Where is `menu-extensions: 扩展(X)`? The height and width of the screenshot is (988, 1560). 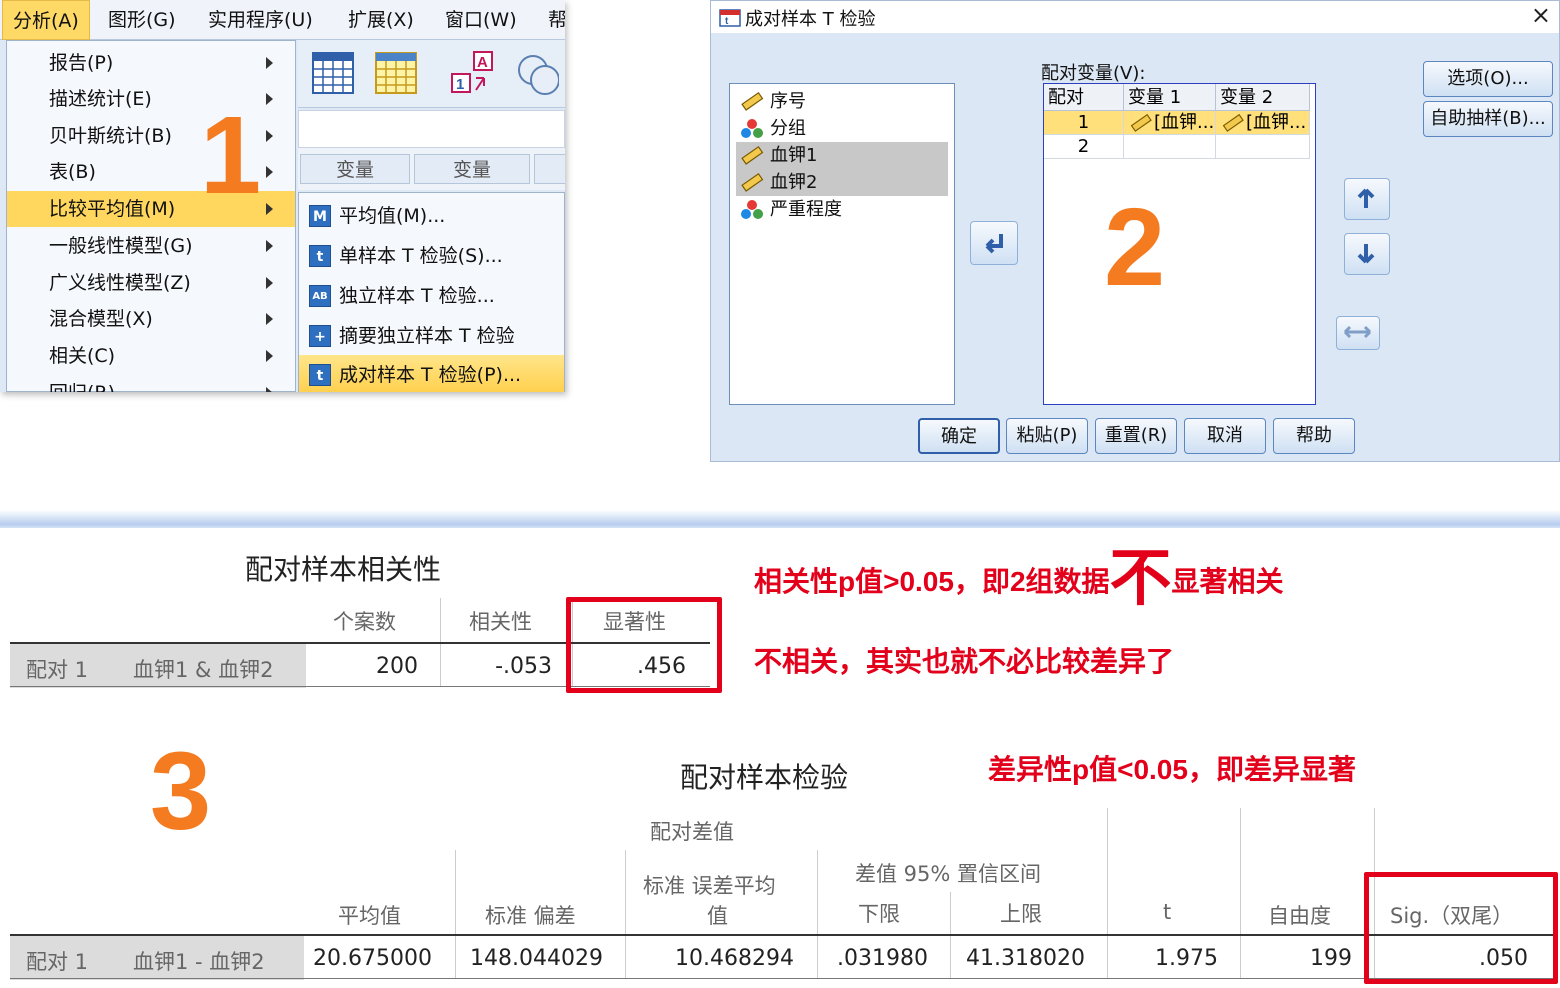 menu-extensions: 扩展(X) is located at coordinates (381, 20).